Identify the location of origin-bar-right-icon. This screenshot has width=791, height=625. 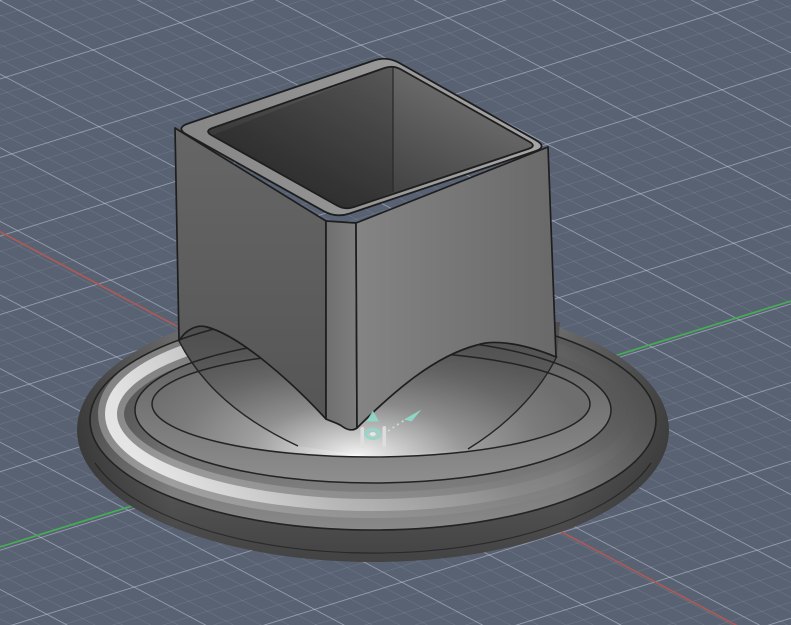
(384, 436).